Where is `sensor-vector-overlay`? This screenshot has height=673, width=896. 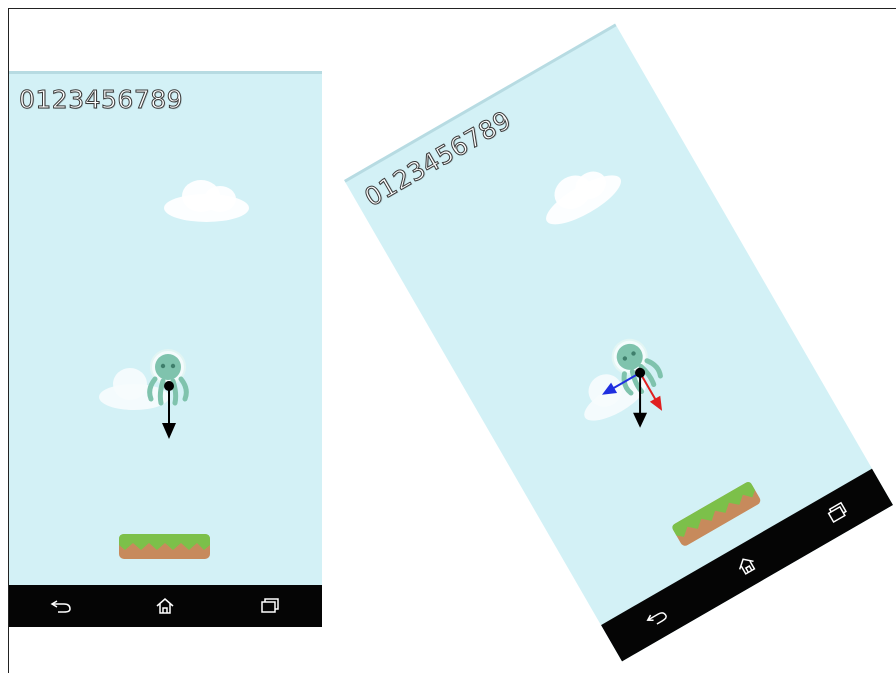
sensor-vector-overlay is located at coordinates (632, 397).